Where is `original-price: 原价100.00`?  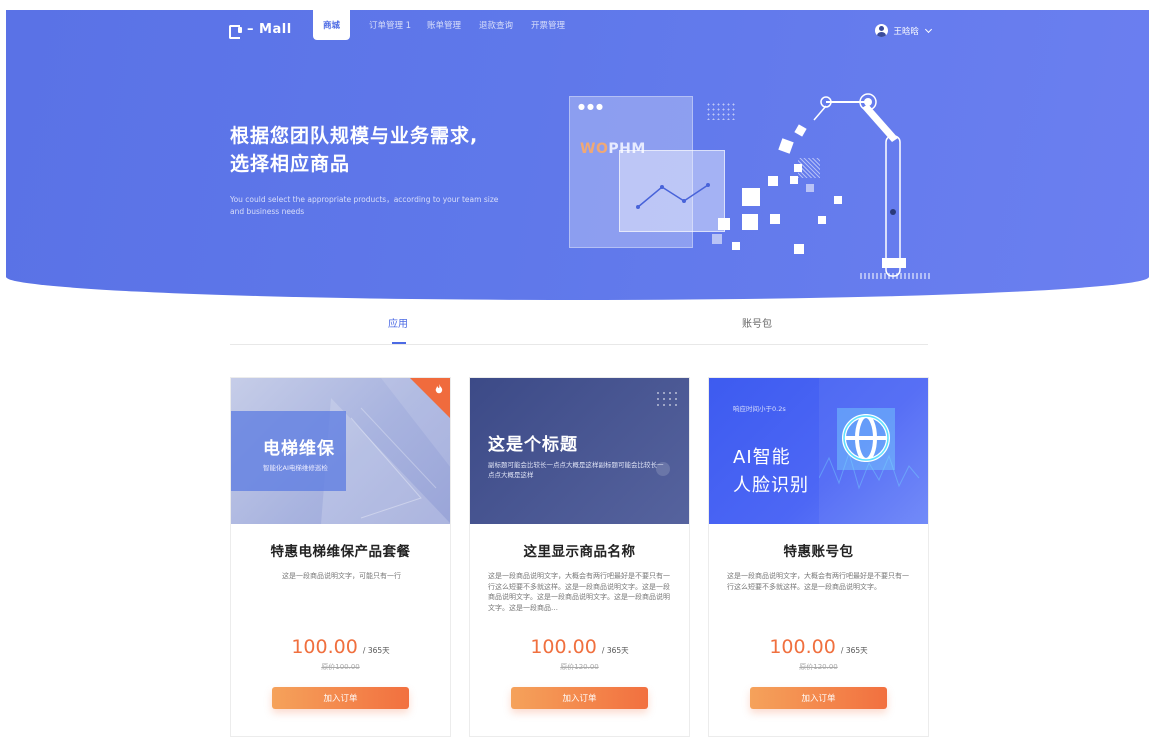 original-price: 原价100.00 is located at coordinates (340, 667).